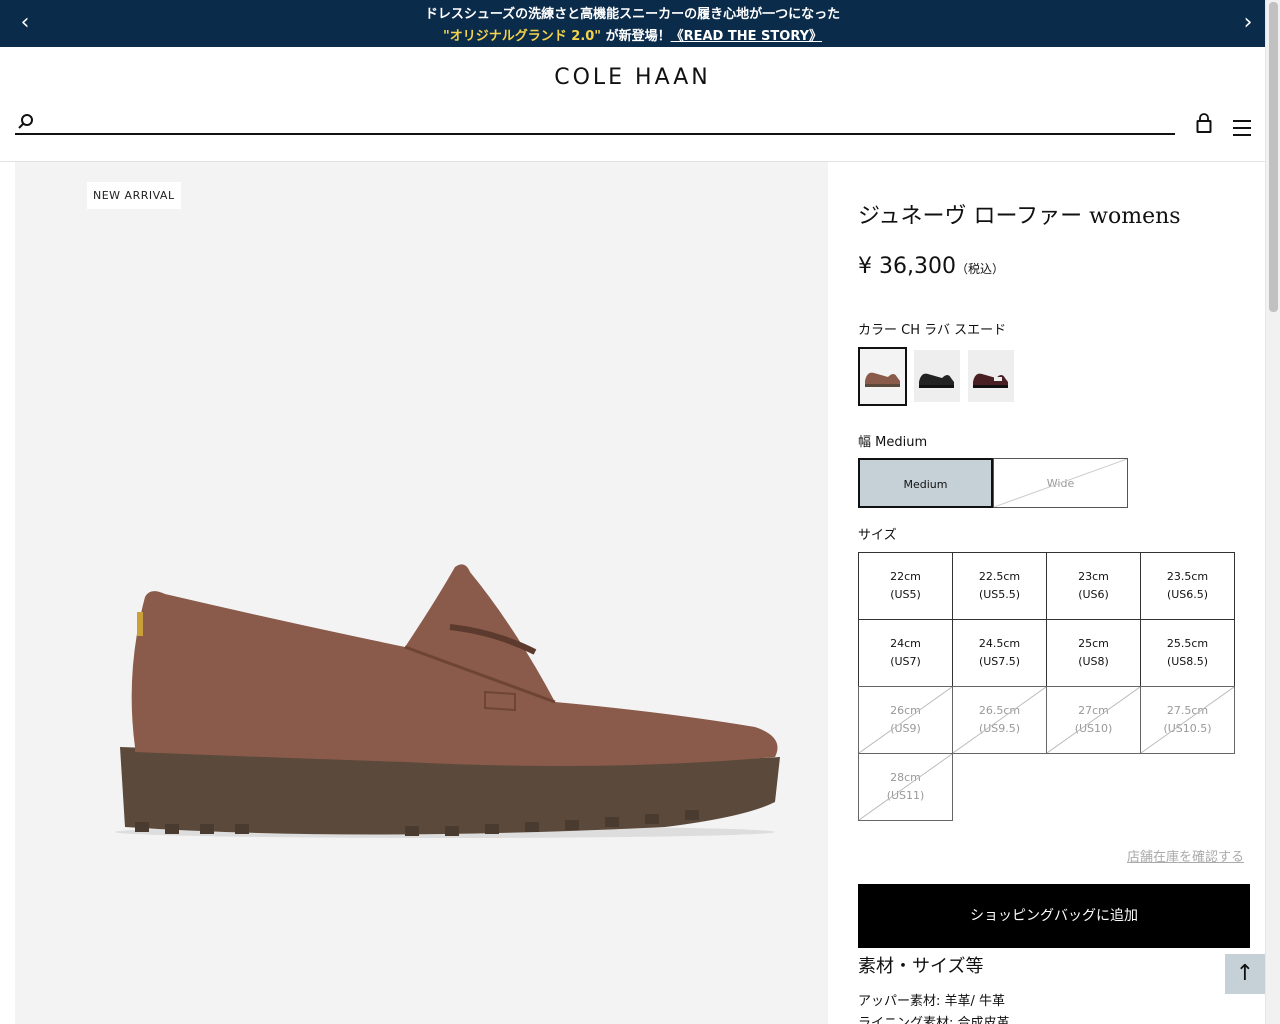  I want to click on color-swatch-selected, so click(882, 376).